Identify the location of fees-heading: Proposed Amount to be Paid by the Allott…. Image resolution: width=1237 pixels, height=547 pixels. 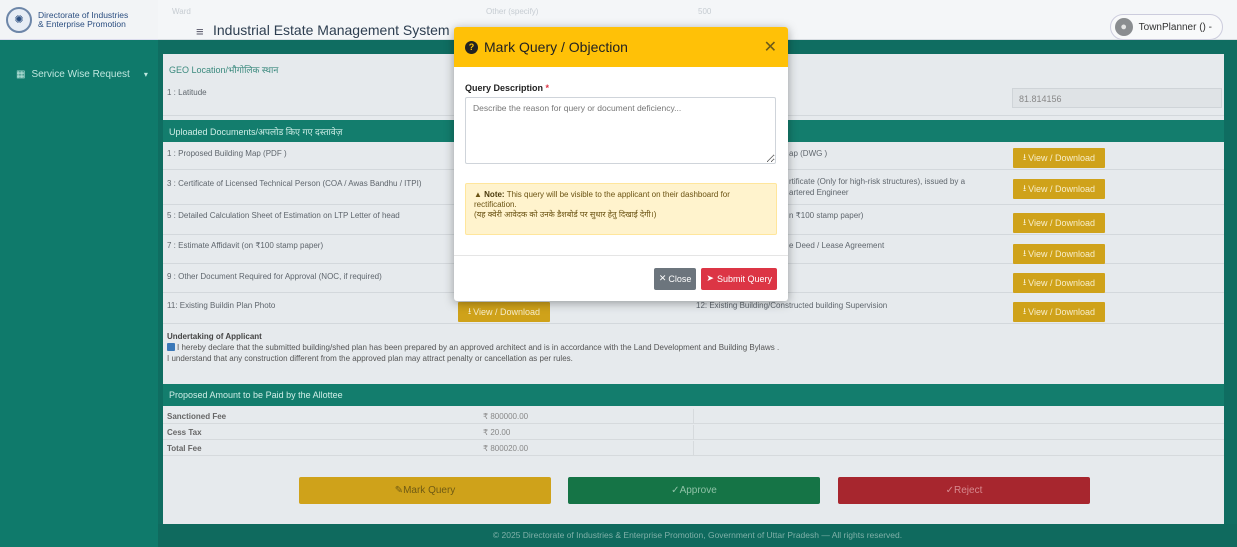
(693, 395).